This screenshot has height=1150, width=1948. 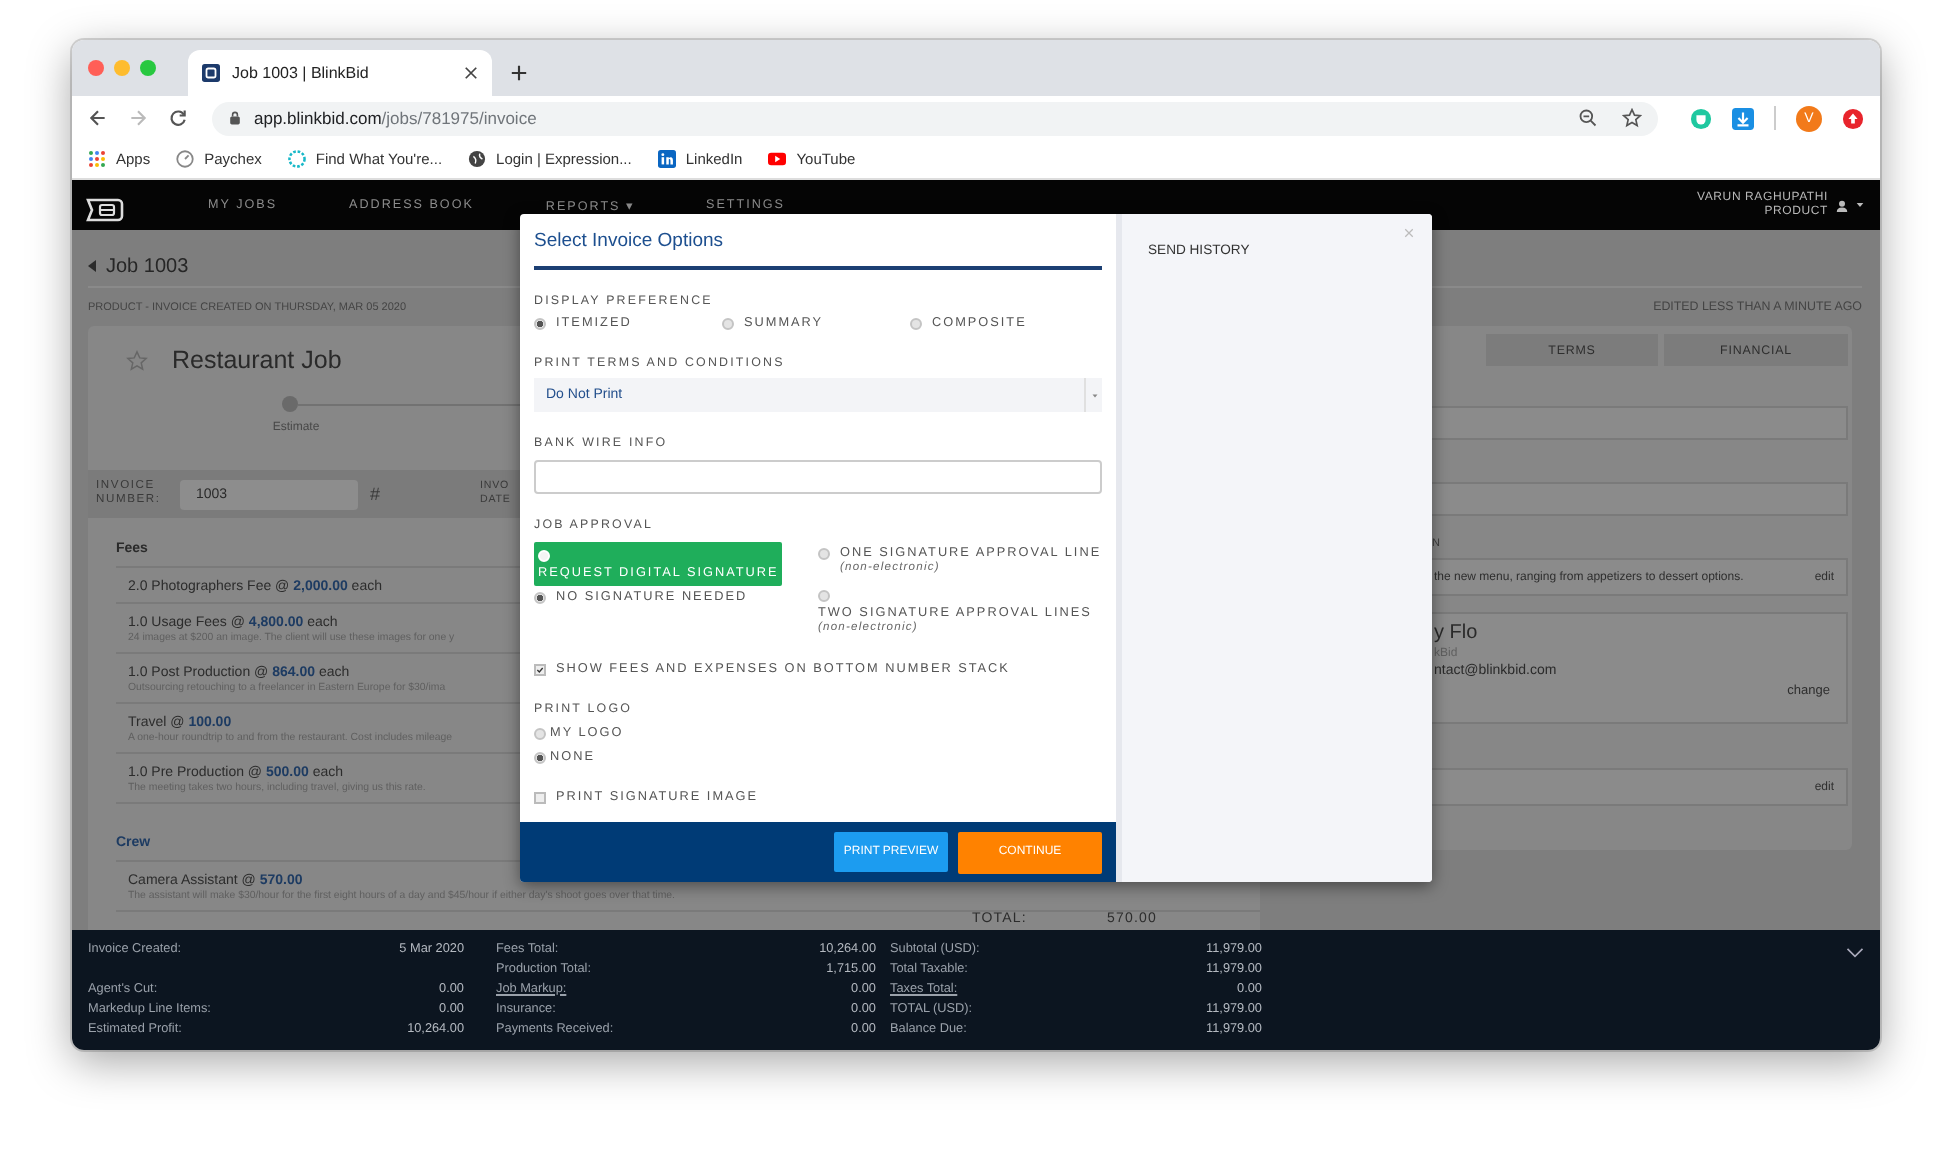 What do you see at coordinates (519, 73) in the screenshot?
I see `new-tab-icon` at bounding box center [519, 73].